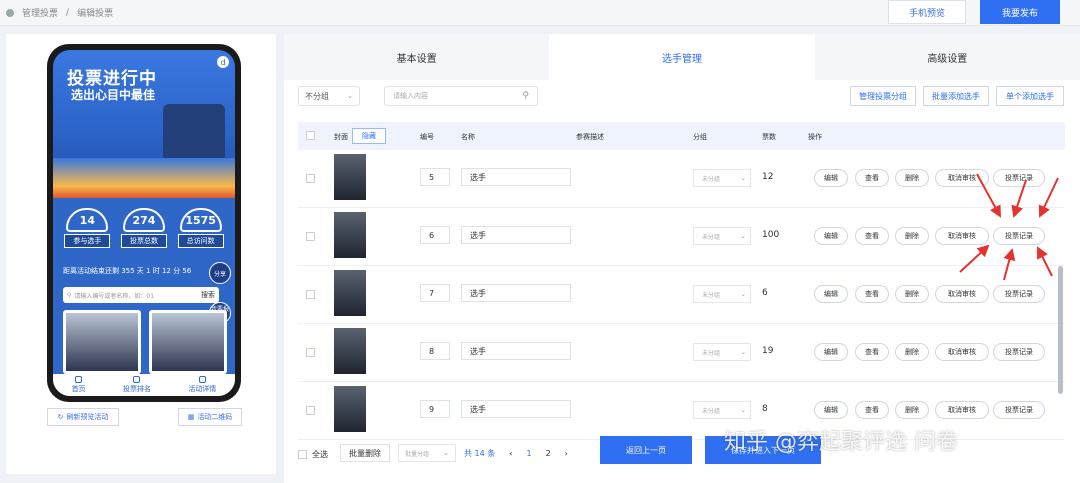 The width and height of the screenshot is (1080, 483). What do you see at coordinates (548, 453) in the screenshot?
I see `page-2: 2` at bounding box center [548, 453].